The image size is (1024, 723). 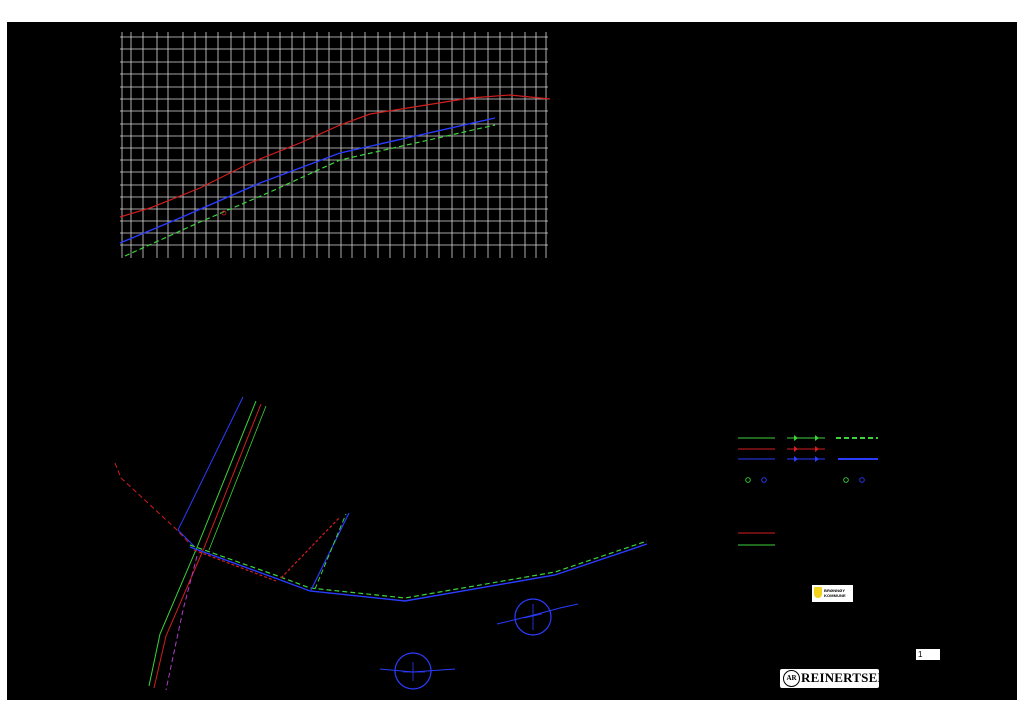 I want to click on client-logo-line2: KOMMUNE, so click(x=835, y=595).